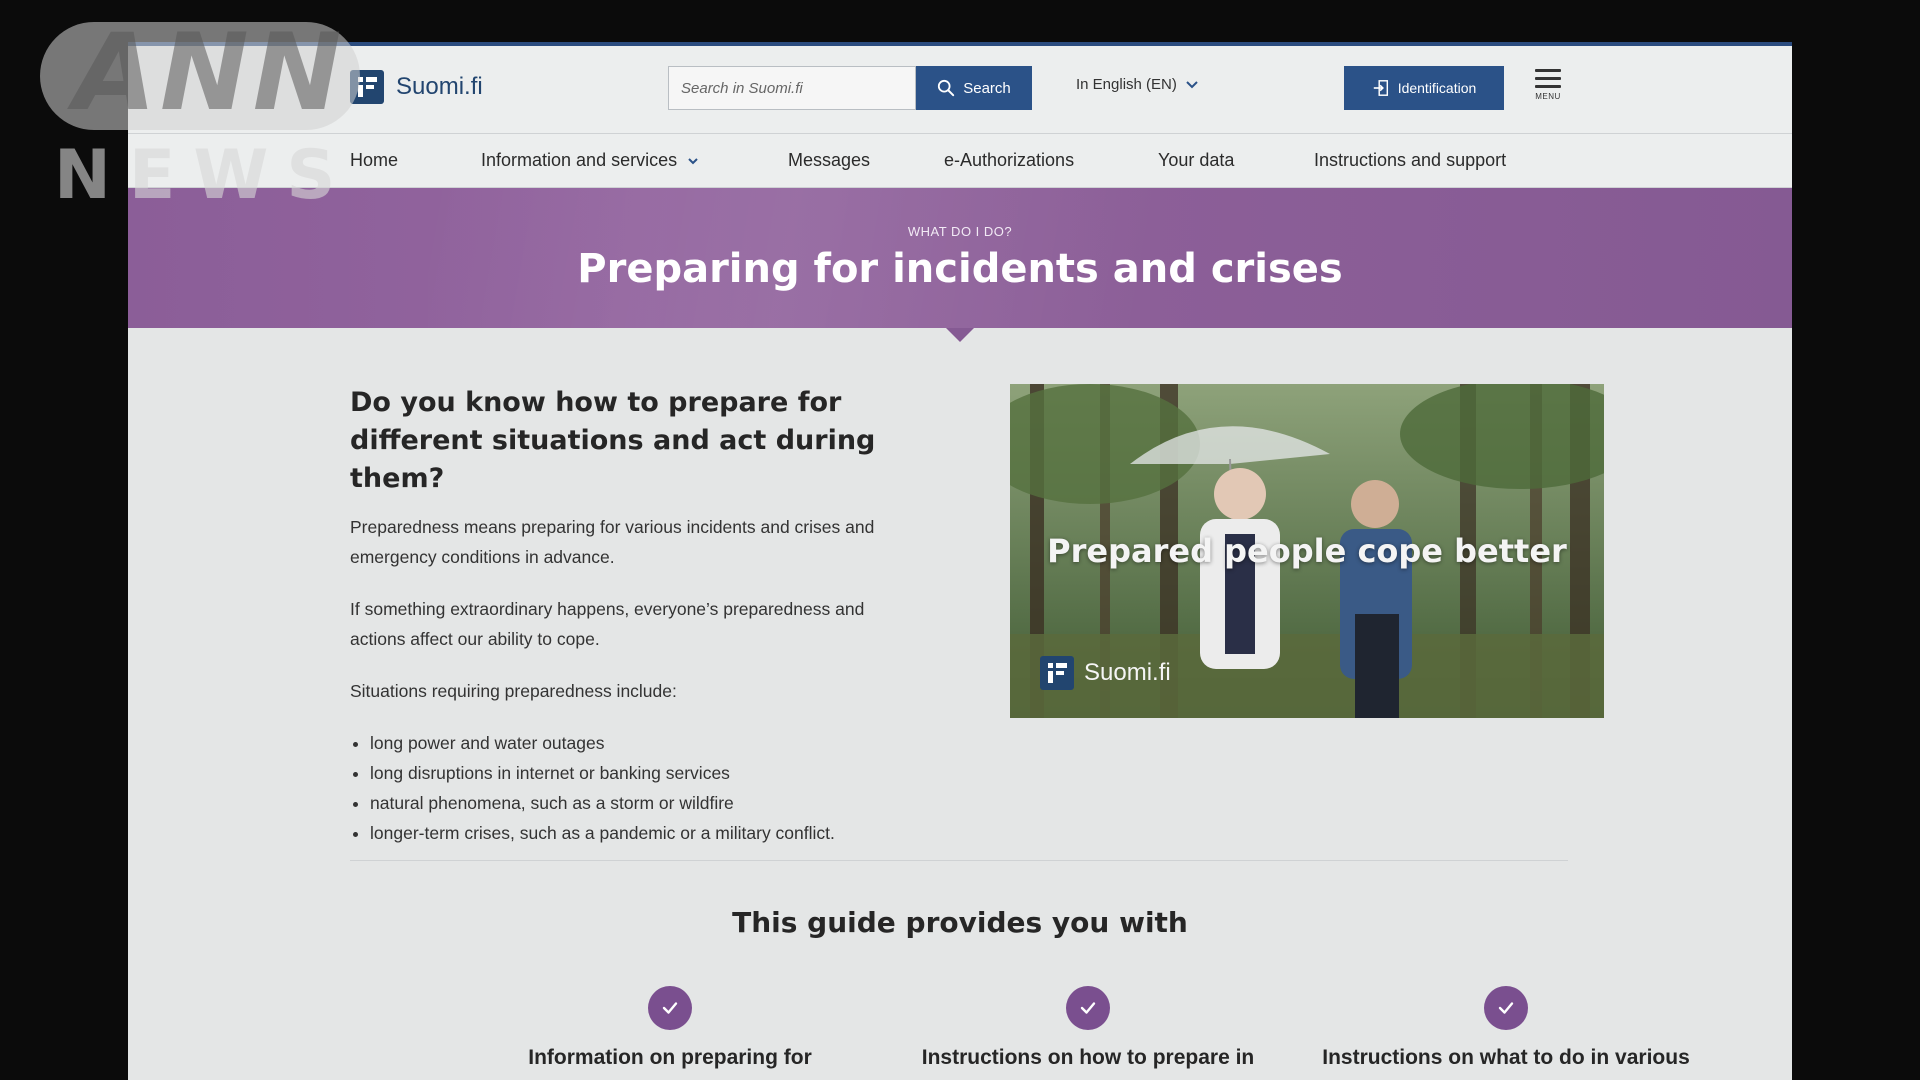 The height and width of the screenshot is (1080, 1920). Describe the element at coordinates (1126, 84) in the screenshot. I see `language-label: In English (EN)` at that location.